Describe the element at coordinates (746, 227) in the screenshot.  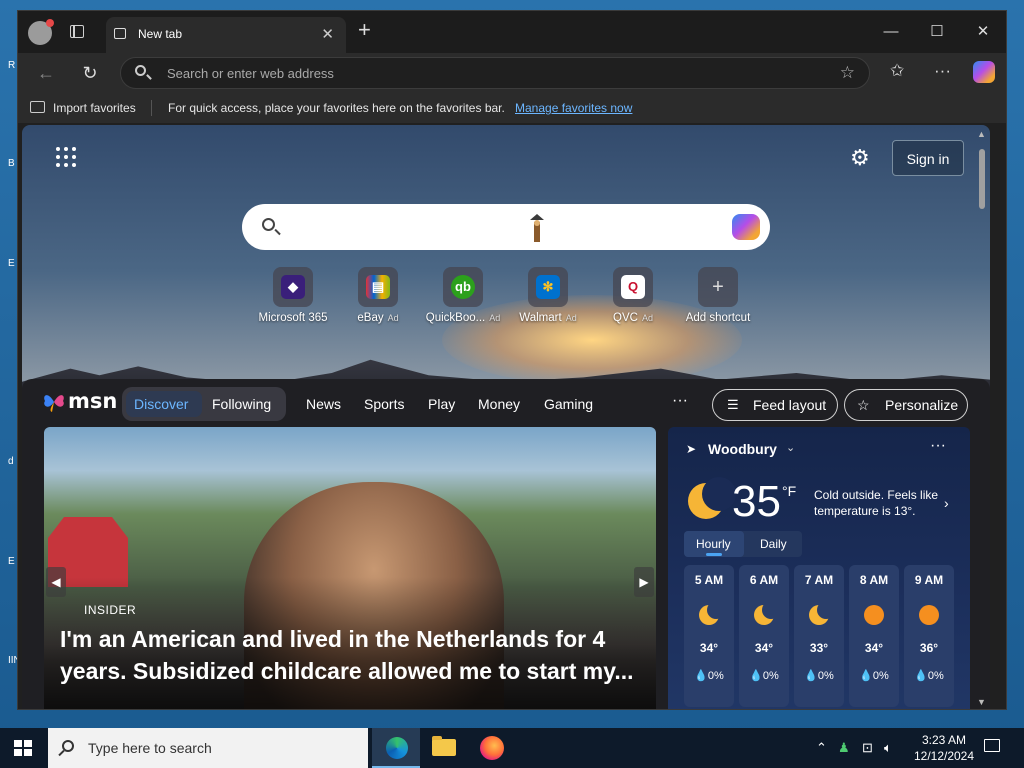
I see `copilot-search-icon` at that location.